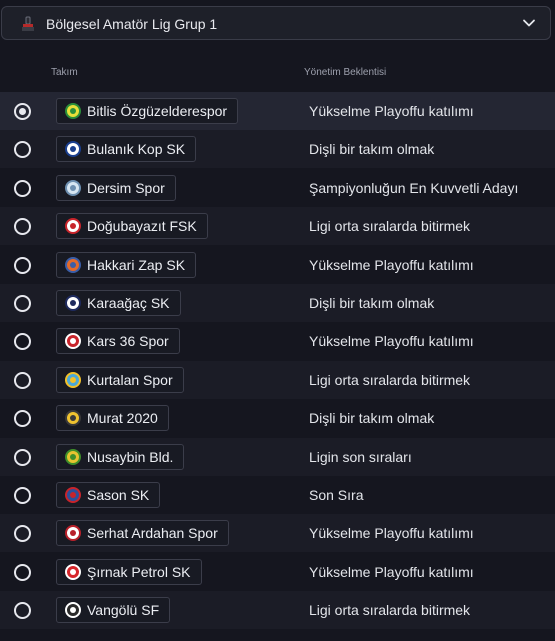 This screenshot has width=555, height=641. I want to click on team-row: Murat 2020 Dişli bir takım olmak, so click(277, 418).